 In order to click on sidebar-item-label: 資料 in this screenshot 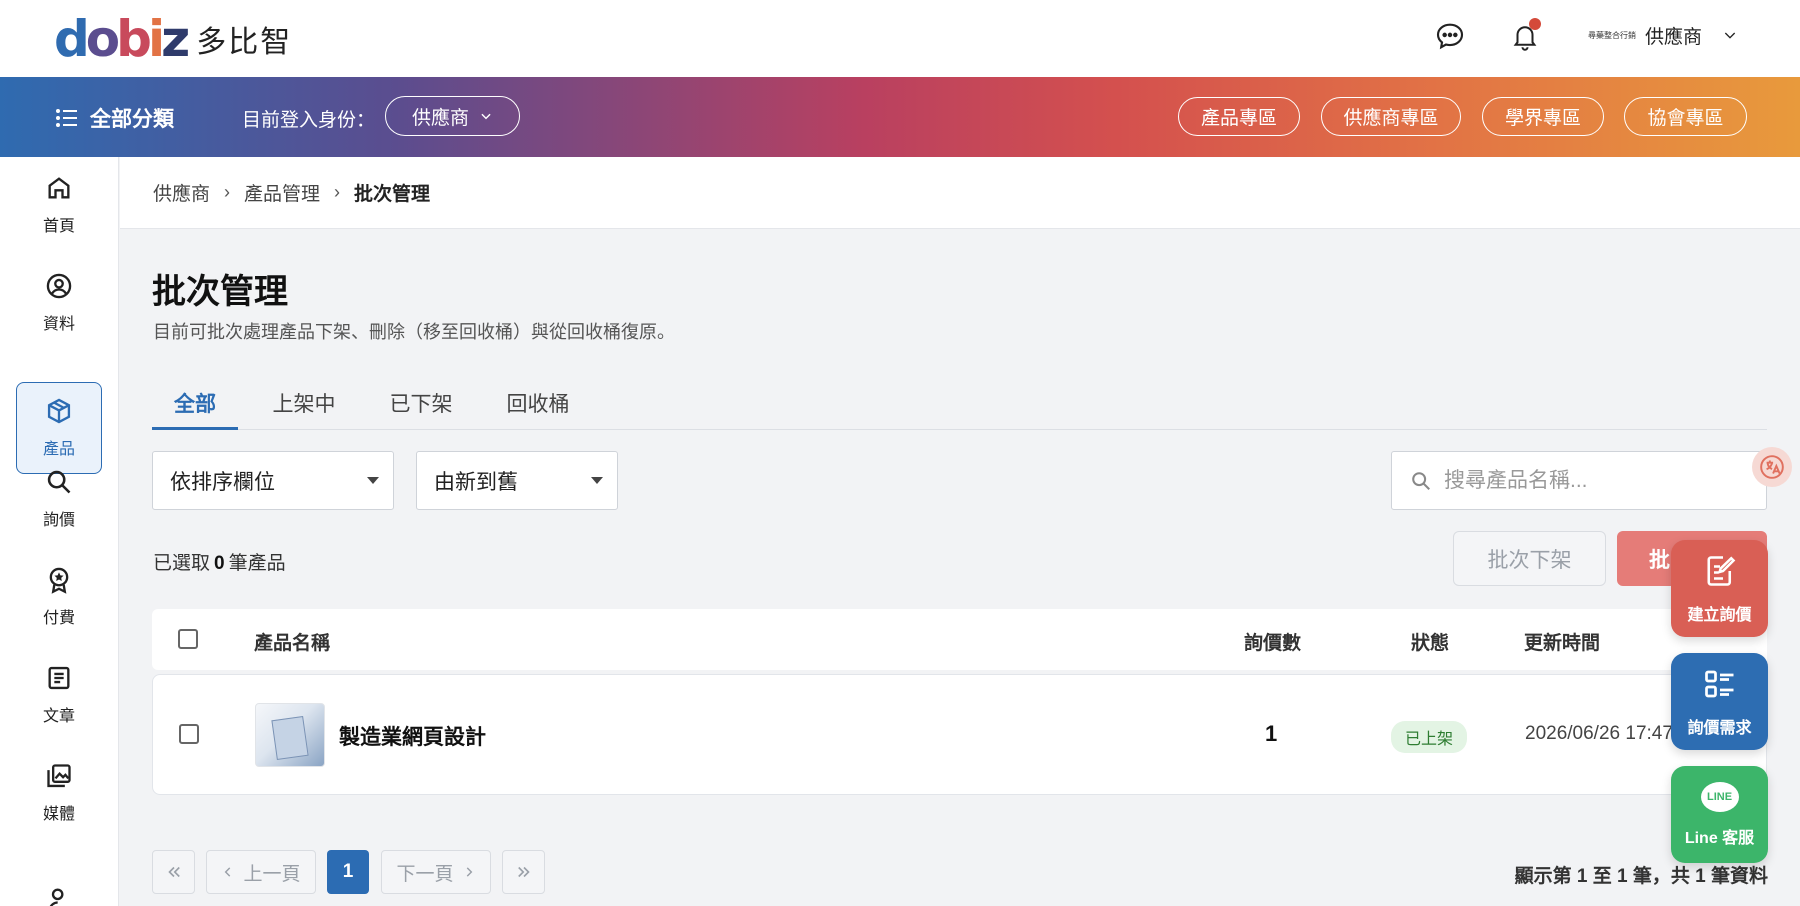, I will do `click(58, 324)`.